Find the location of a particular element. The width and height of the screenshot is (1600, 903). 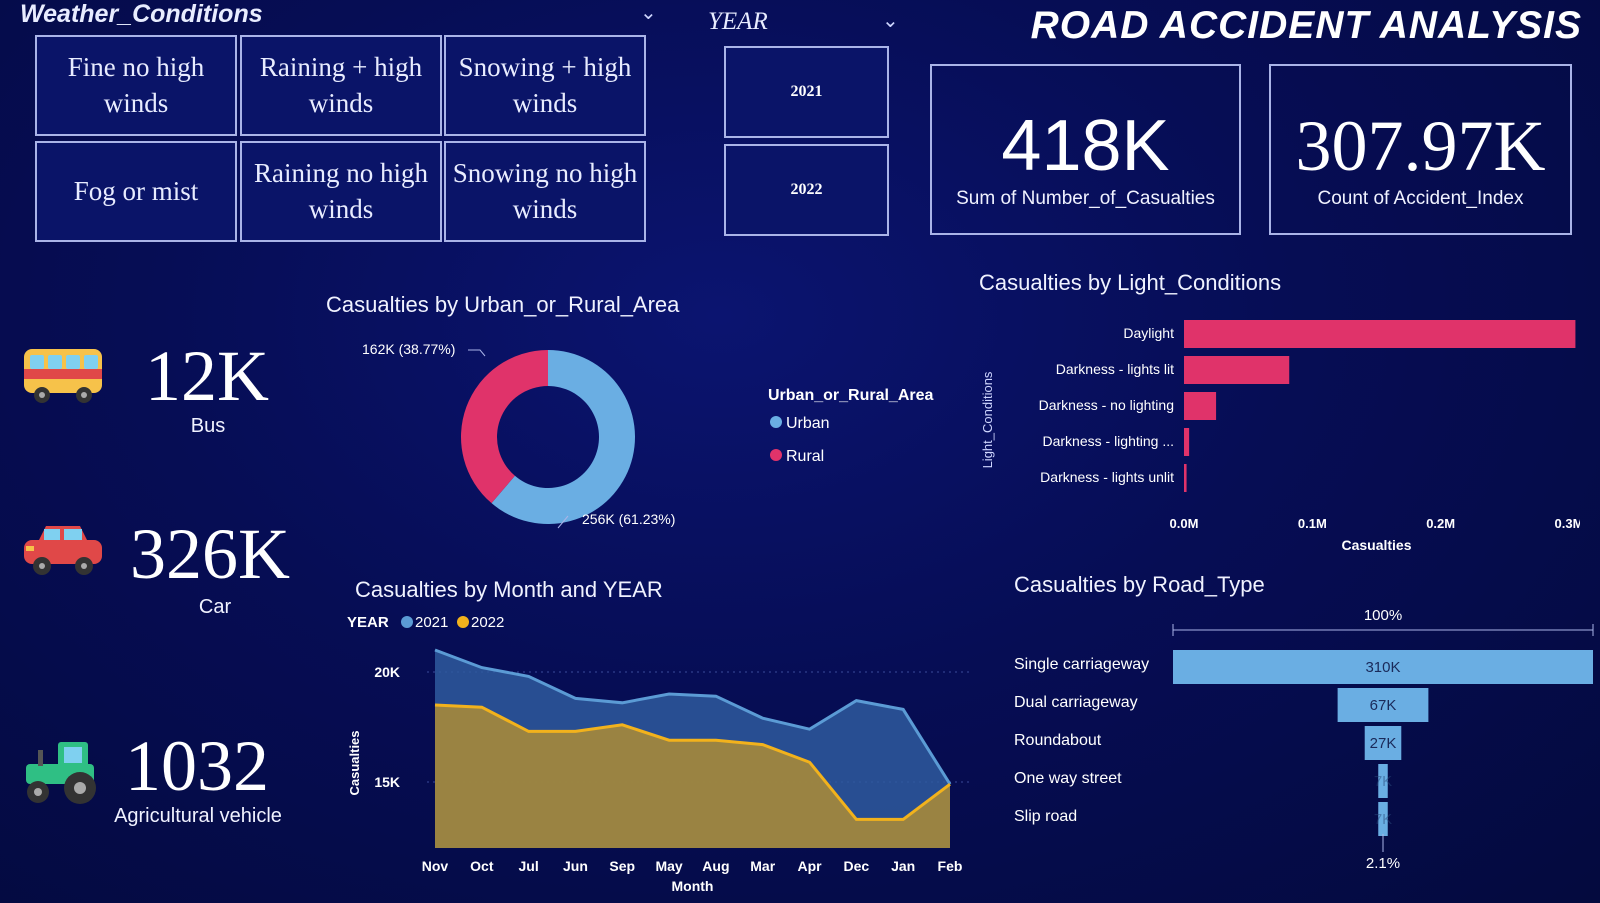

funnel-data-label: 27K is located at coordinates (1383, 743).